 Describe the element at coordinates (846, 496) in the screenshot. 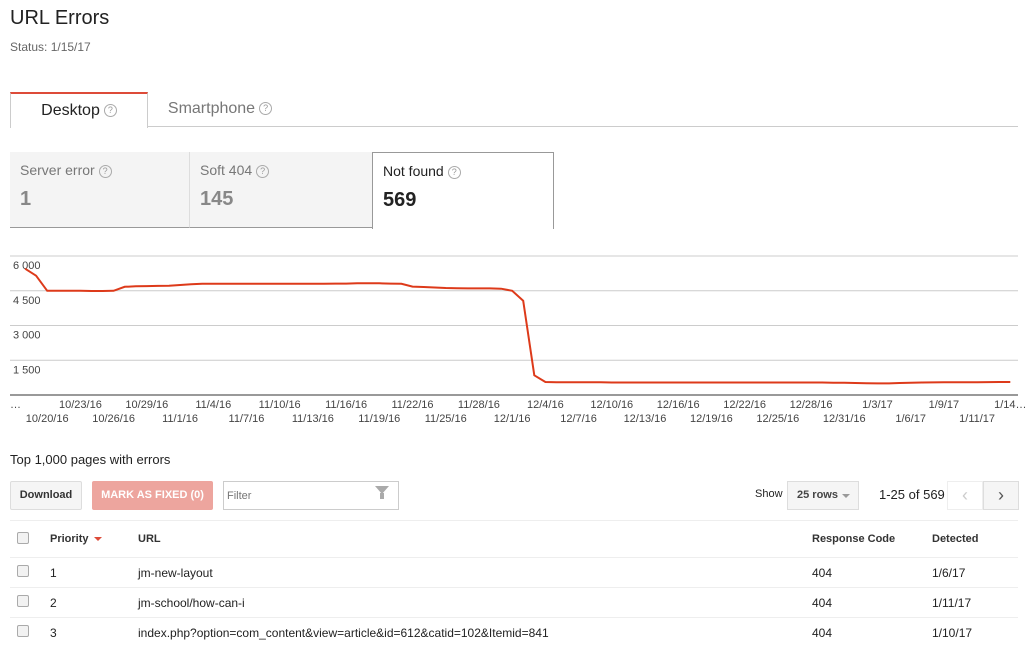

I see `chevron-down-icon` at that location.